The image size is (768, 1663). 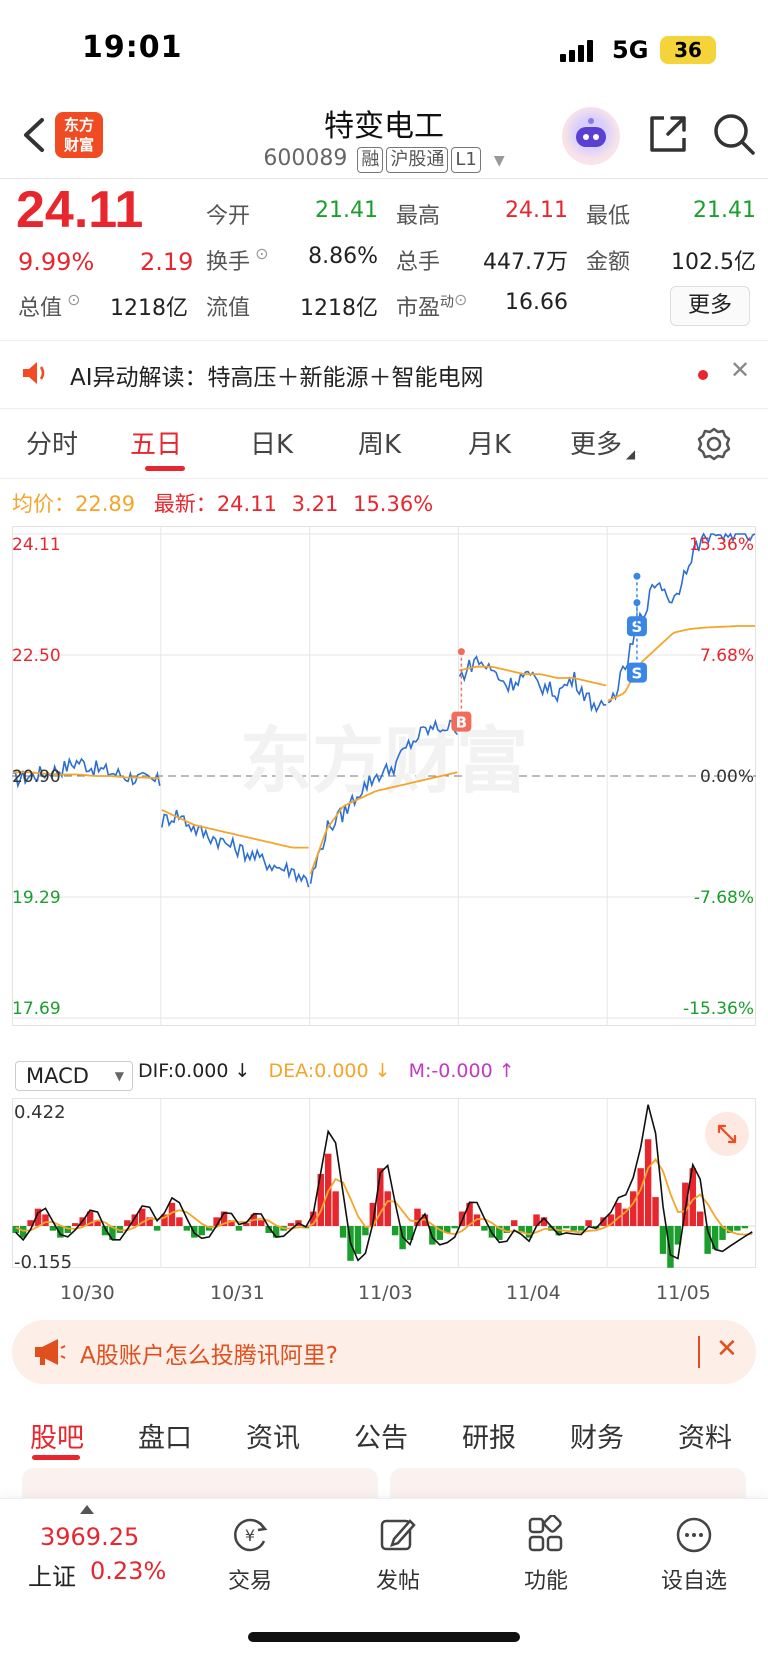 I want to click on index-value: 3969.25, so click(x=89, y=1537).